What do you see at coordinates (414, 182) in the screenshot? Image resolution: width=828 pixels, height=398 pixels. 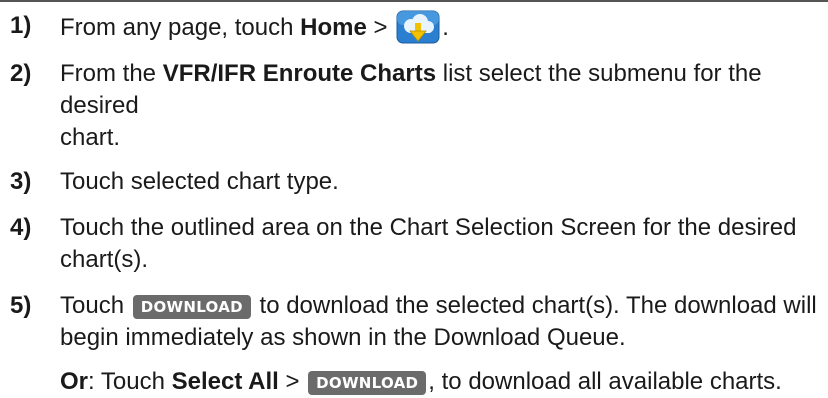 I see `step-3: 3) Touch selected chart type.` at bounding box center [414, 182].